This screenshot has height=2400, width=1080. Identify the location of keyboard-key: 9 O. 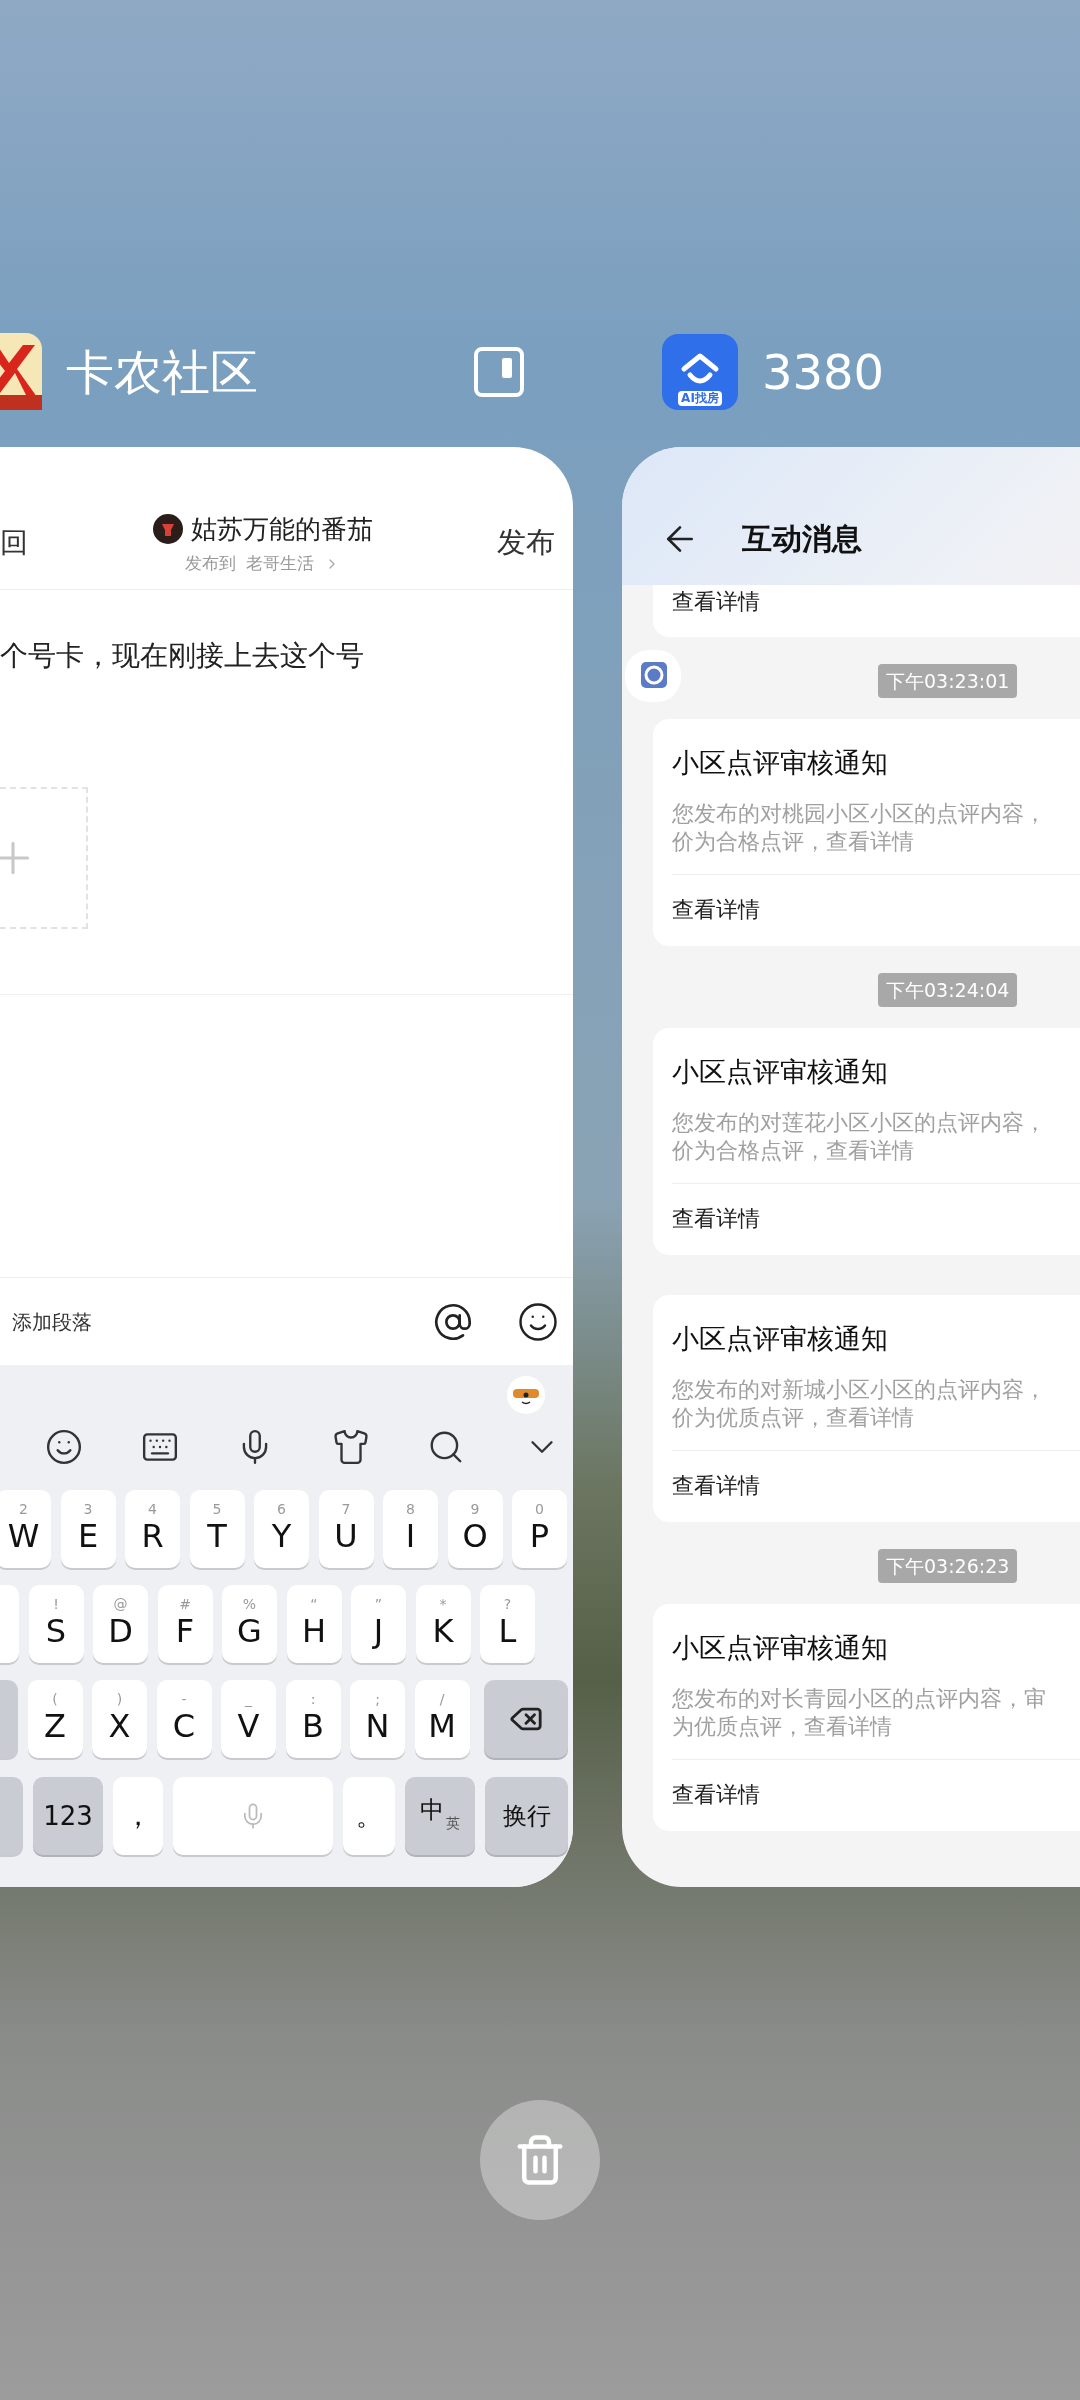
(475, 1529).